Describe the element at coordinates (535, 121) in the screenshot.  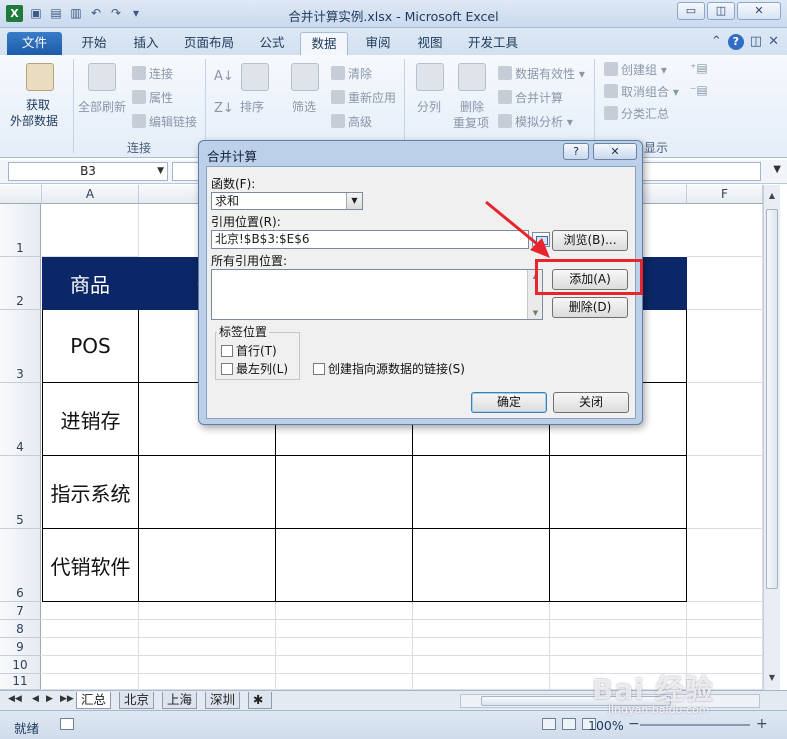
I see `what-if-button: 模拟分析 ▾` at that location.